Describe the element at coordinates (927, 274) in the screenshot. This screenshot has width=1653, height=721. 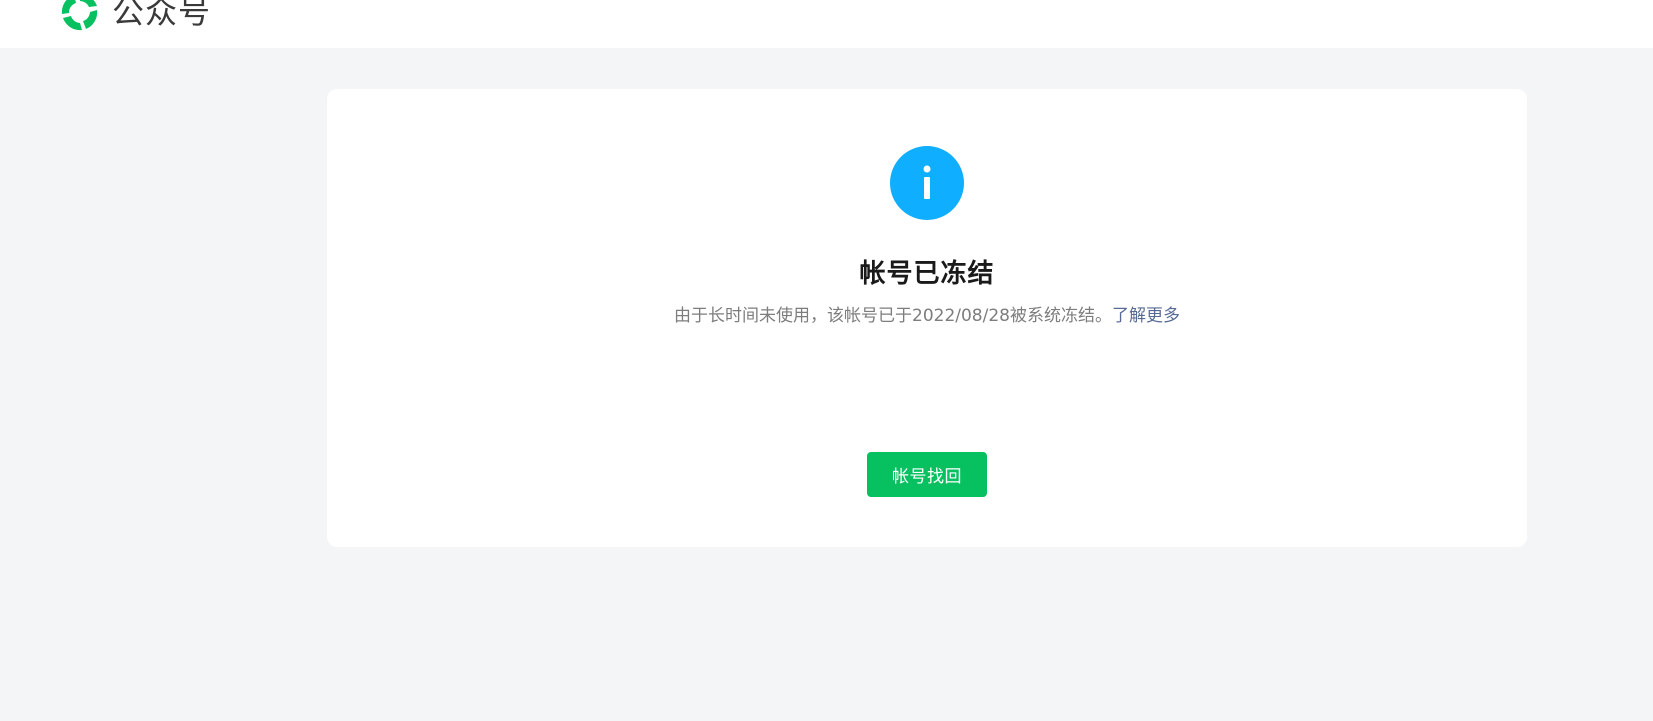
I see `notice-title: 帐号已冻结` at that location.